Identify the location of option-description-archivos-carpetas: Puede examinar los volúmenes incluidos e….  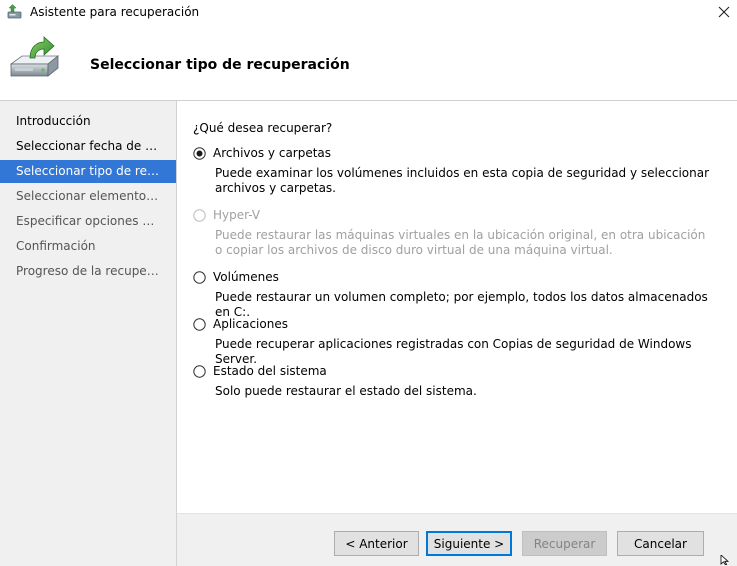
(462, 180).